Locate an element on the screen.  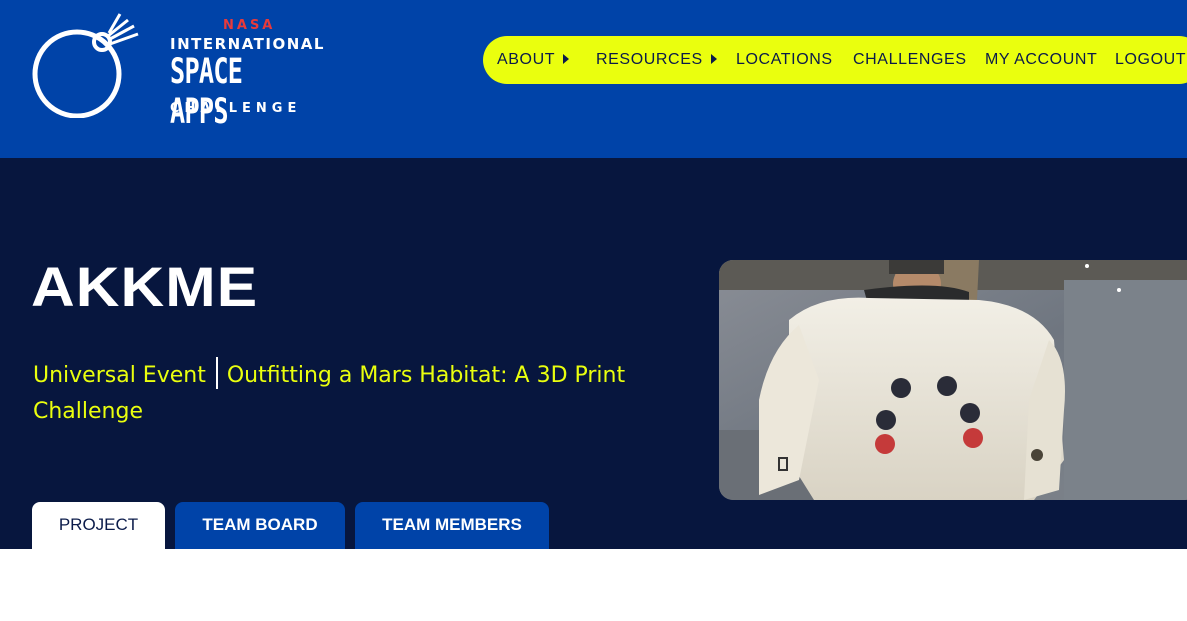
event-link: Universal Event is located at coordinates (119, 375).